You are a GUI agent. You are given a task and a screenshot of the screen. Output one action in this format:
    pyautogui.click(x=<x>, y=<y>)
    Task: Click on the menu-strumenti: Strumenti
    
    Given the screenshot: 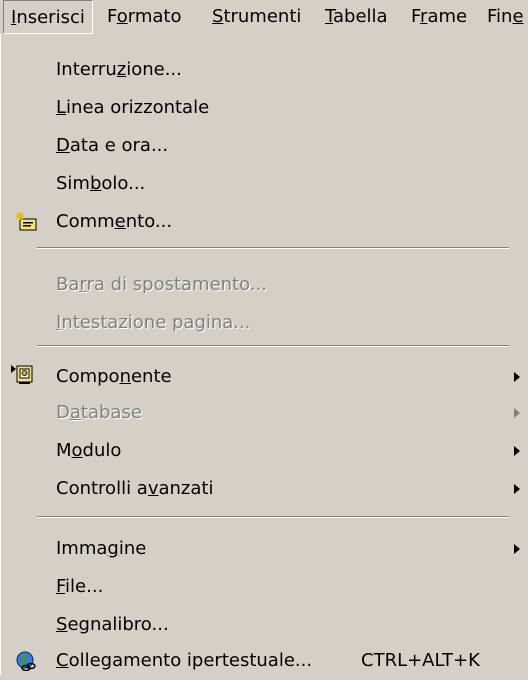 What is the action you would take?
    pyautogui.click(x=256, y=17)
    